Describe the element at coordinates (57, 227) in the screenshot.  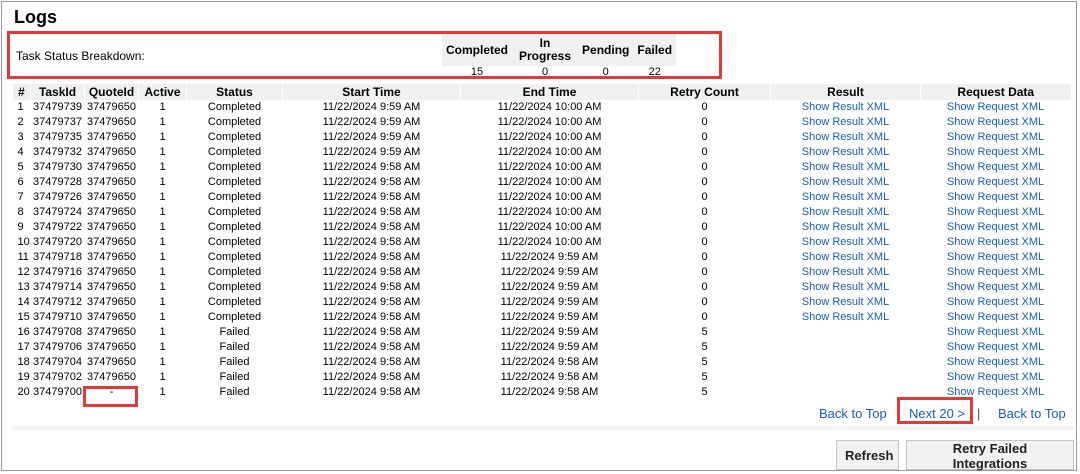
I see `cell-task-id: 37479722` at that location.